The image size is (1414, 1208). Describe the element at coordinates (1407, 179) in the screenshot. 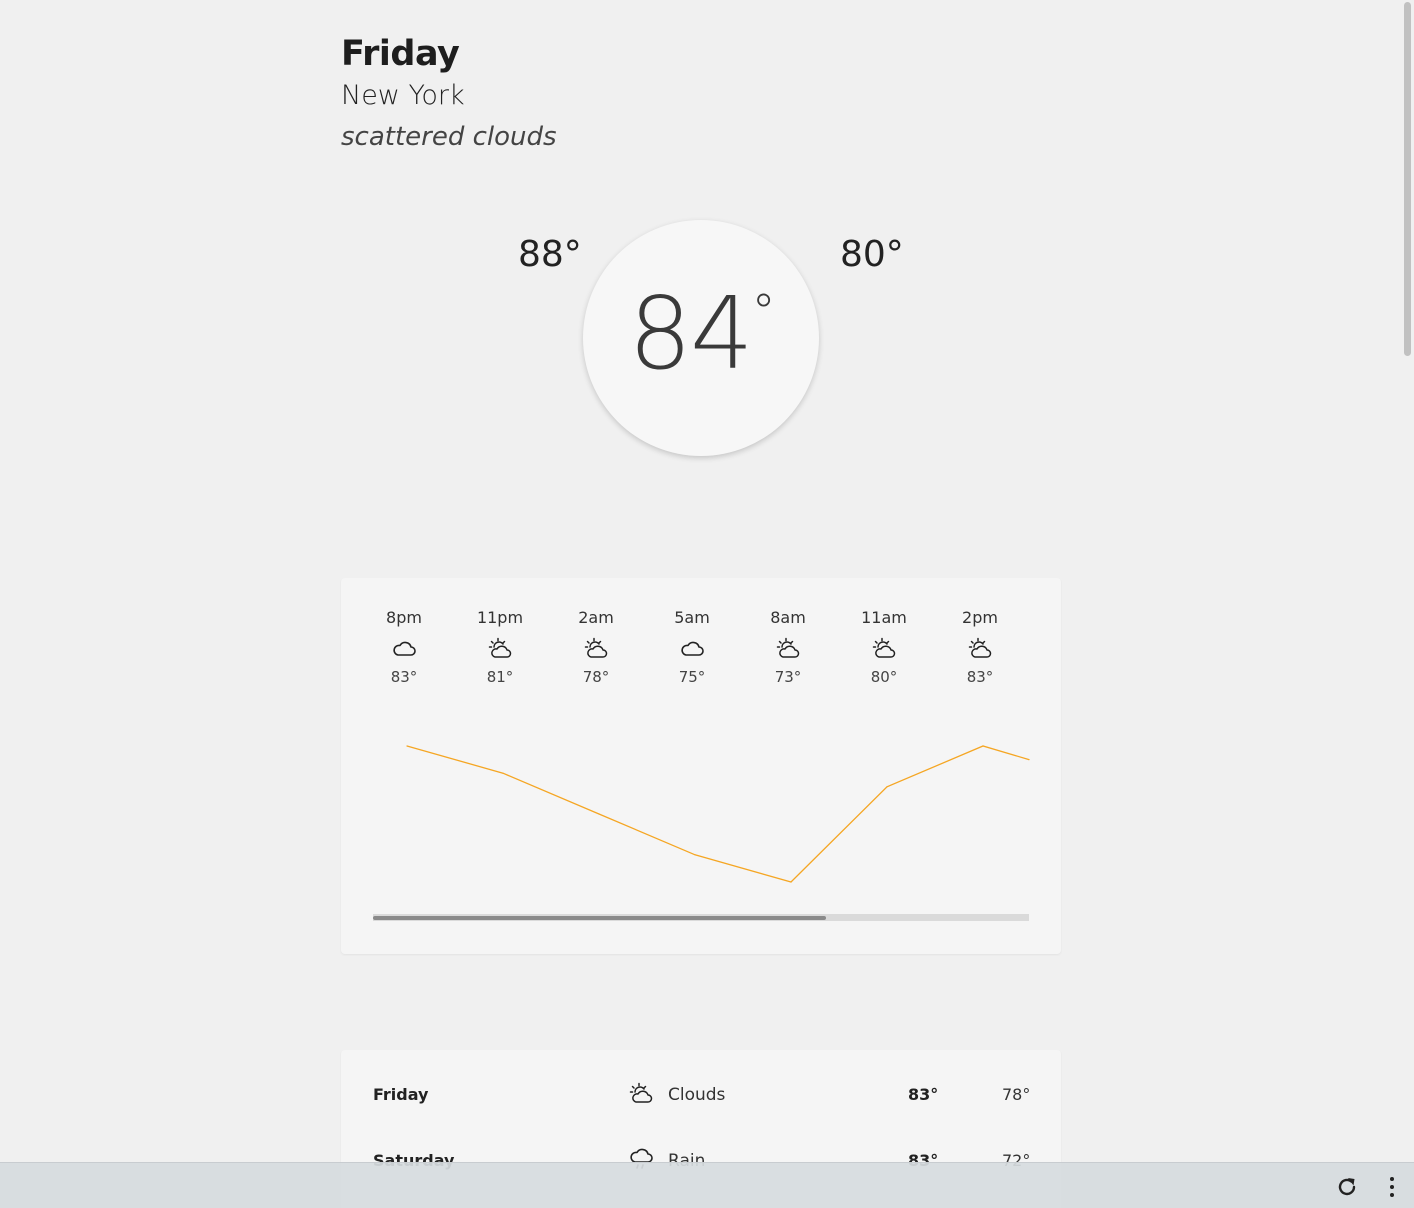

I see `page-scrollbar-thumb` at that location.